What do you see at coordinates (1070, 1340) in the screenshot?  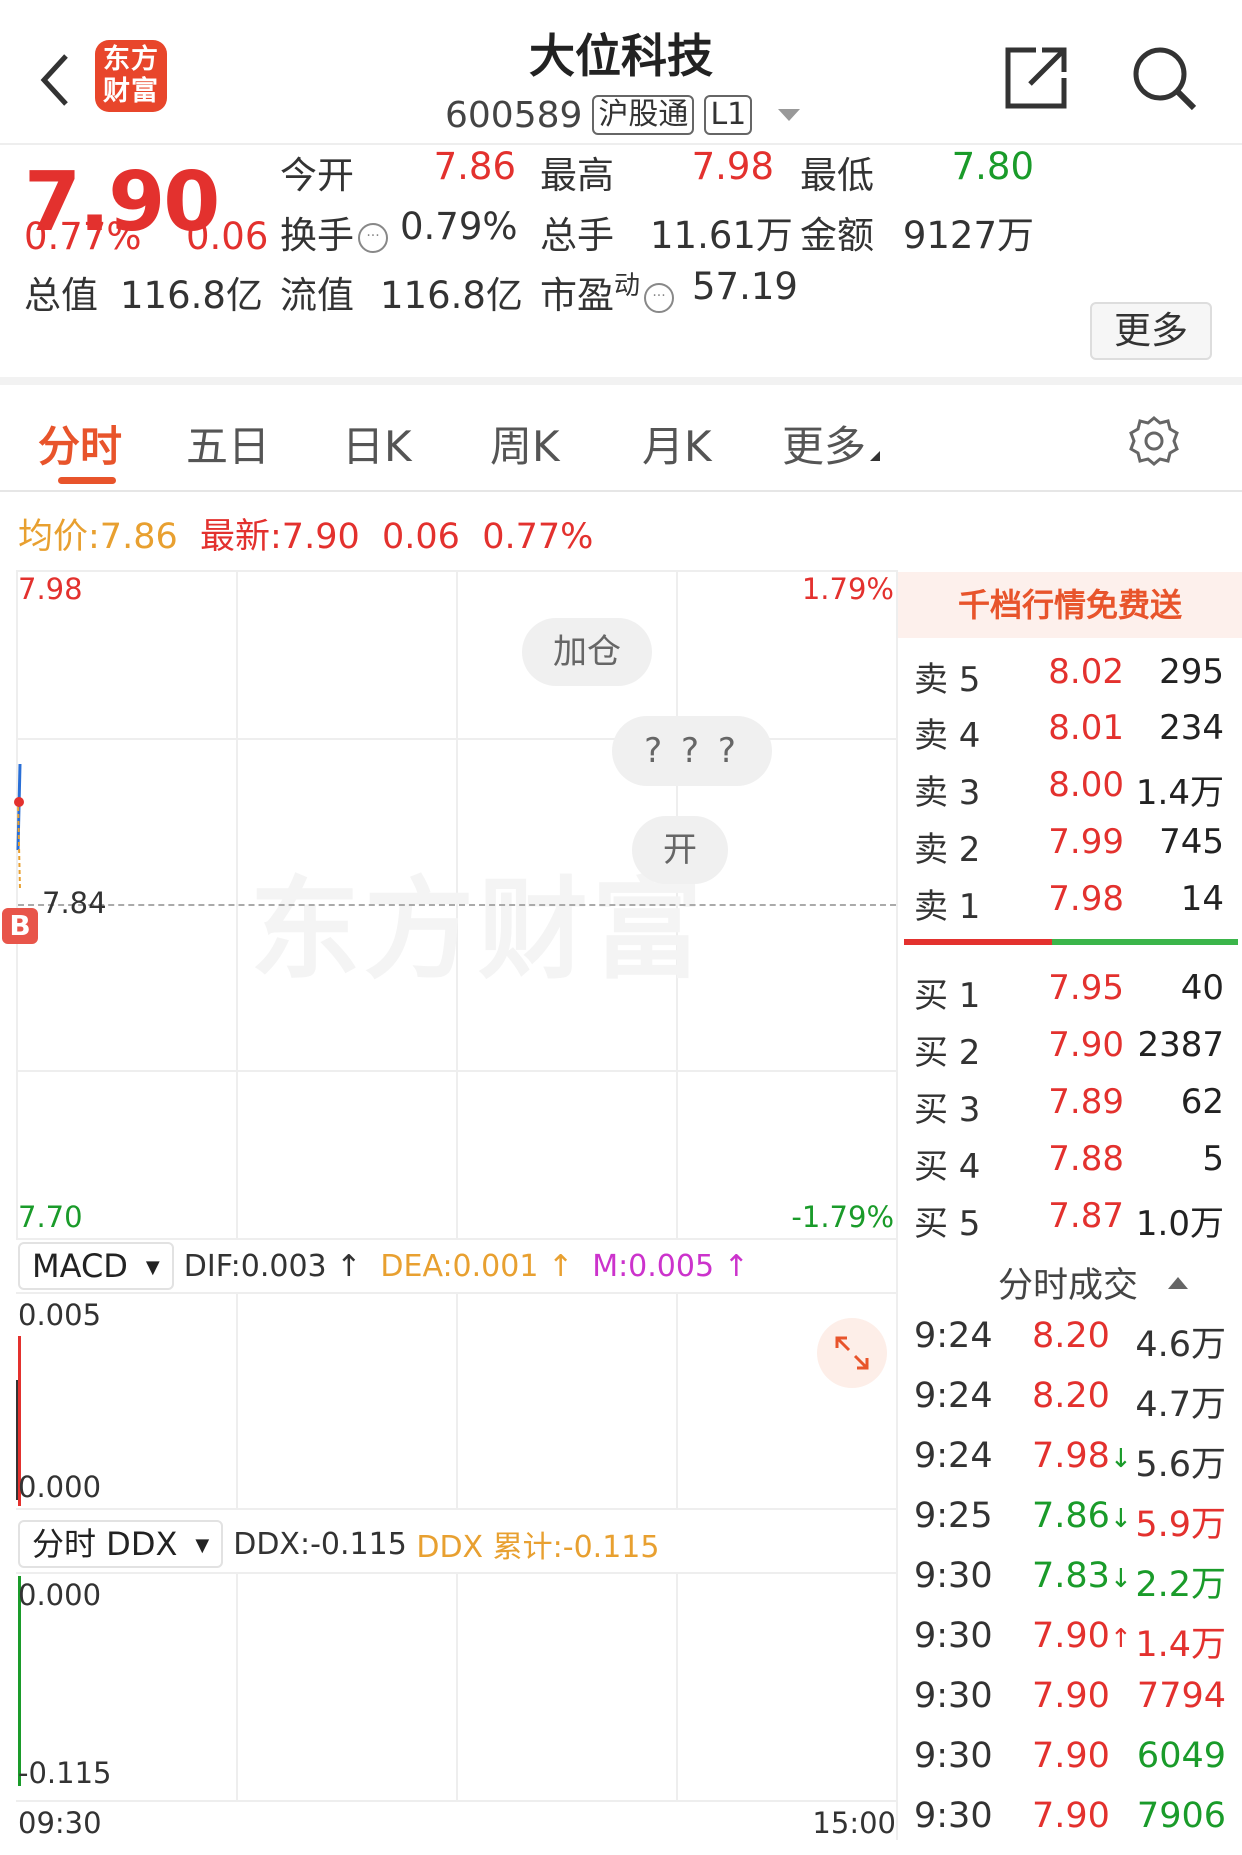 I see `trade-row: 9:24 8.20 4.6万` at bounding box center [1070, 1340].